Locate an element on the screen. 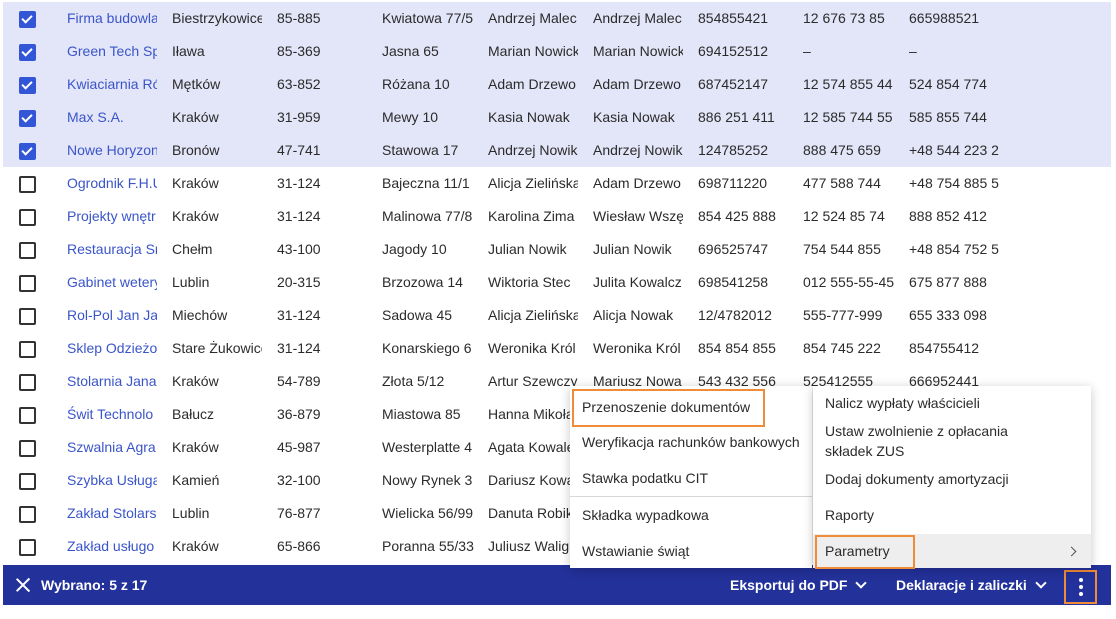  cell-street: Stawowa 17 is located at coordinates (420, 150).